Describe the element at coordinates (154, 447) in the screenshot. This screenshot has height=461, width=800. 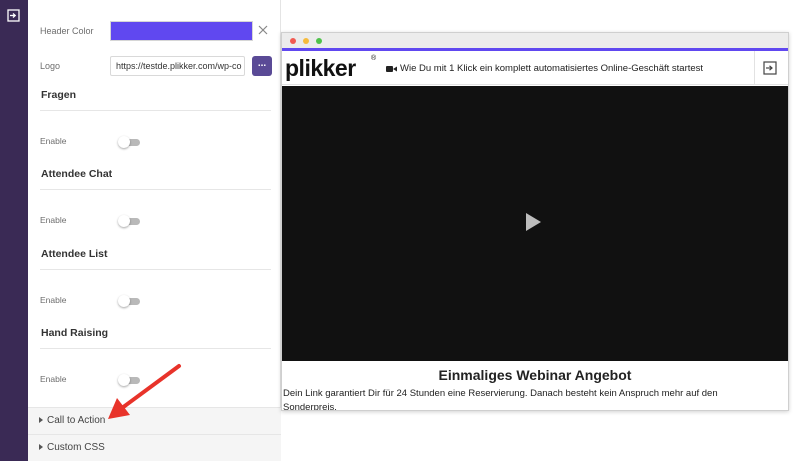
I see `accordion-custom-css: Custom CSS` at that location.